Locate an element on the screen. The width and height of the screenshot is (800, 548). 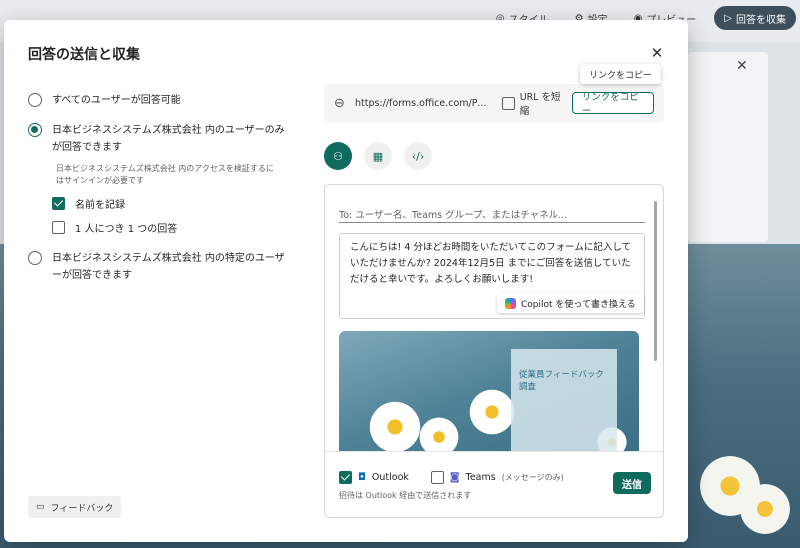
option-org-only-label: 日本ビジネスシステムズ株式会社 内のユーザーのみが回答できます is located at coordinates (168, 139).